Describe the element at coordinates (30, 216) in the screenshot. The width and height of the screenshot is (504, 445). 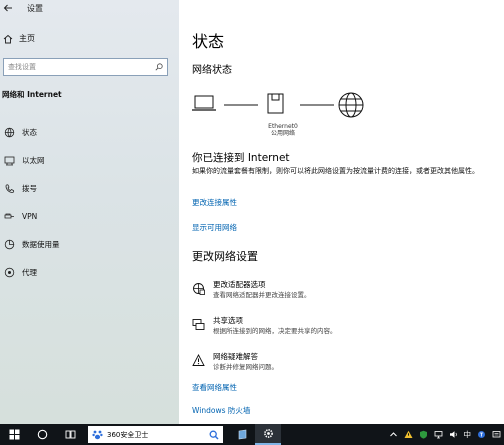
I see `sidebar-item-label: VPN` at that location.